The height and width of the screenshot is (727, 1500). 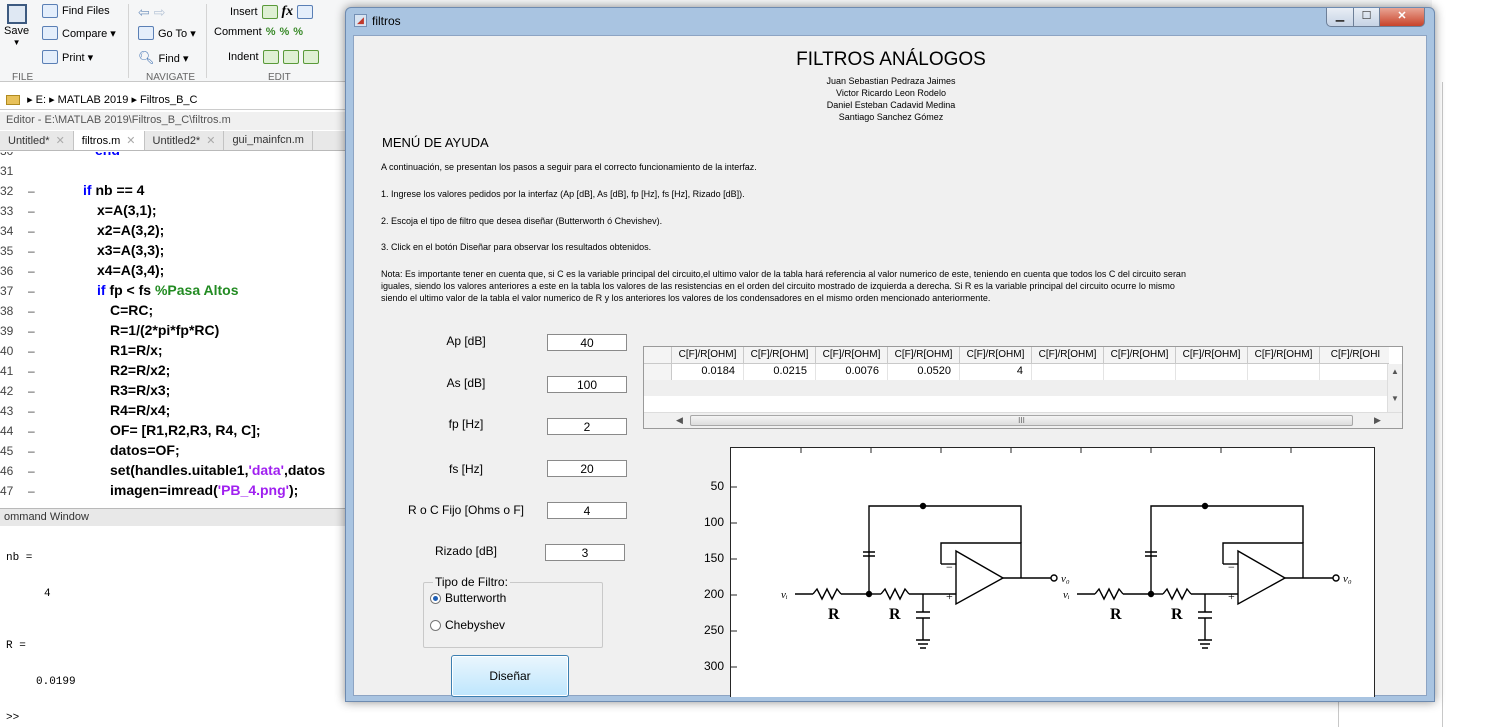 What do you see at coordinates (924, 372) in the screenshot?
I see `table-cell: 0.0520` at bounding box center [924, 372].